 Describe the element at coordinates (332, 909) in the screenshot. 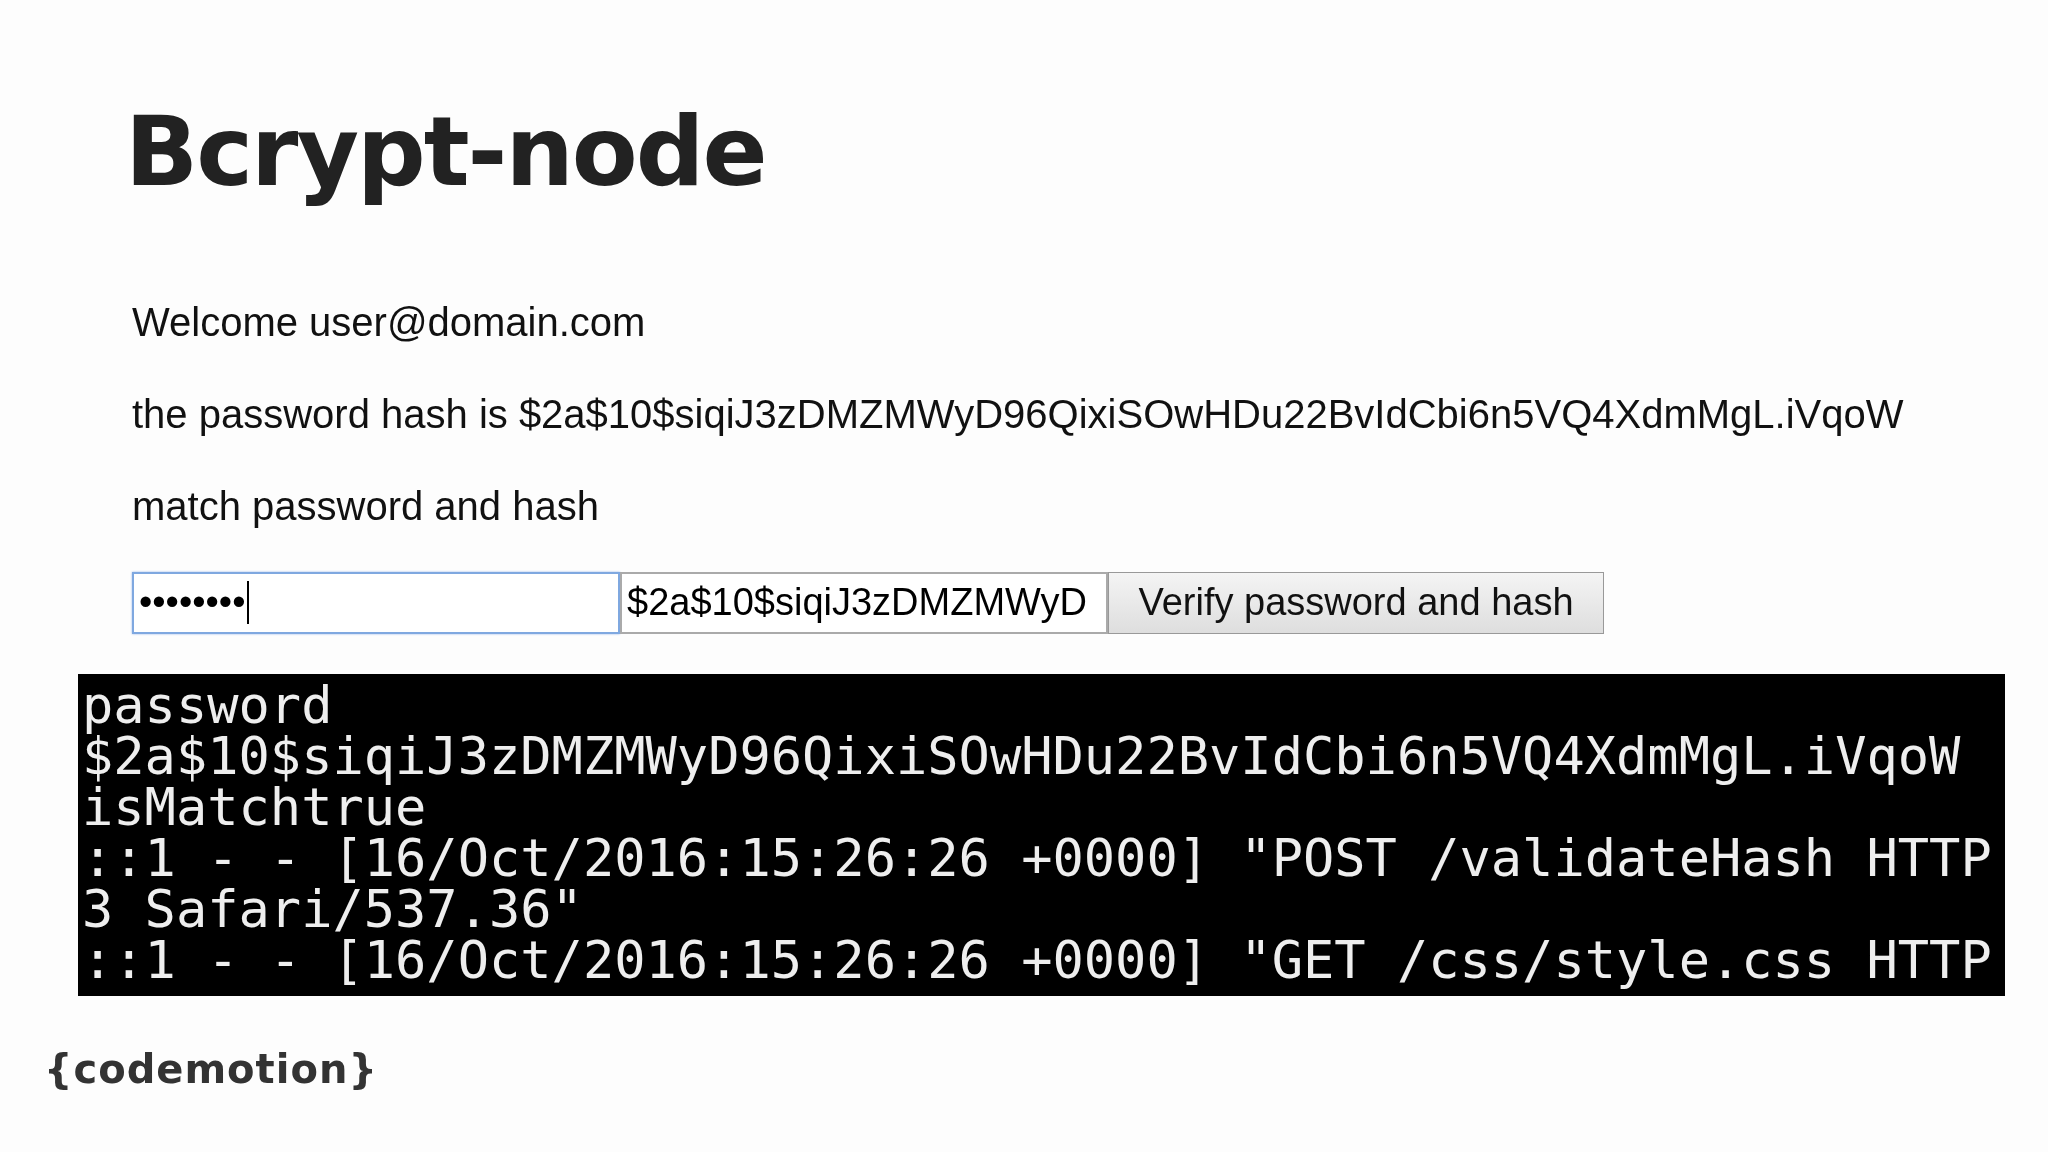

I see `terminal-line: 3 Safari/537.36"` at that location.